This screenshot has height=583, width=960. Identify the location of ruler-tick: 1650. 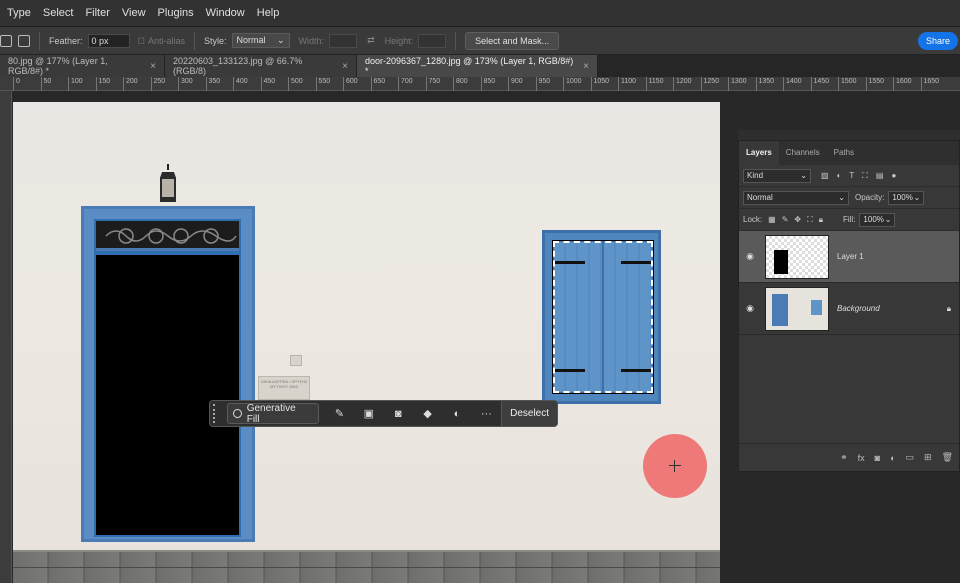
(929, 84).